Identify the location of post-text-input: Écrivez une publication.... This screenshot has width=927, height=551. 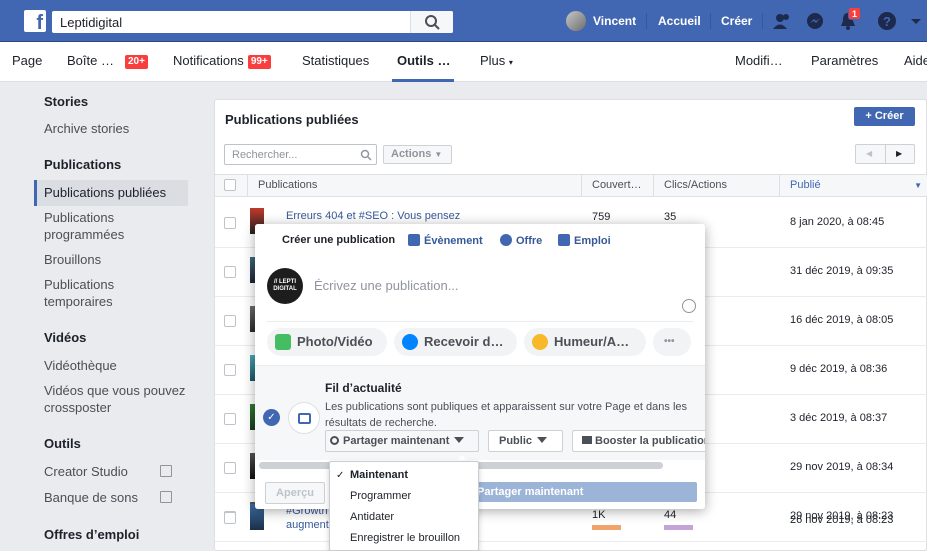
(386, 285).